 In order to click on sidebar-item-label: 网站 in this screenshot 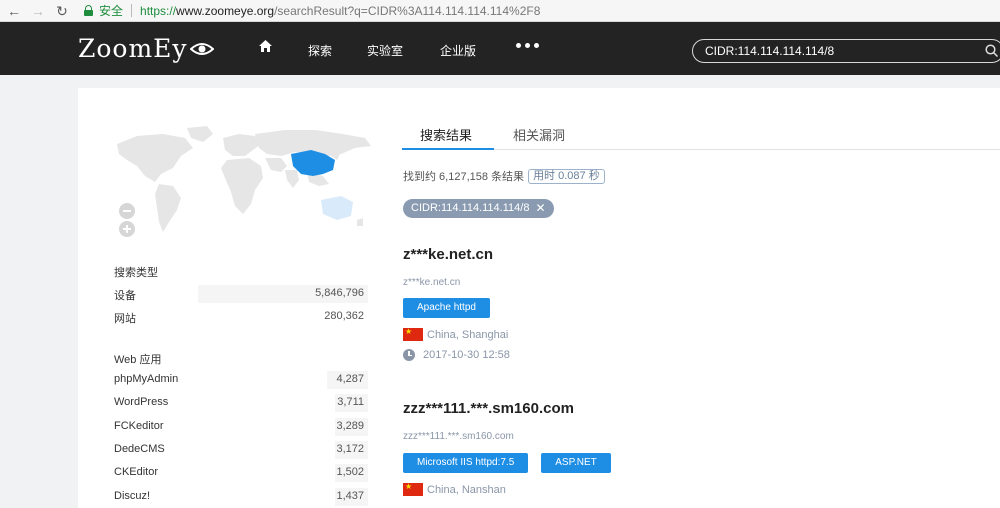, I will do `click(125, 319)`.